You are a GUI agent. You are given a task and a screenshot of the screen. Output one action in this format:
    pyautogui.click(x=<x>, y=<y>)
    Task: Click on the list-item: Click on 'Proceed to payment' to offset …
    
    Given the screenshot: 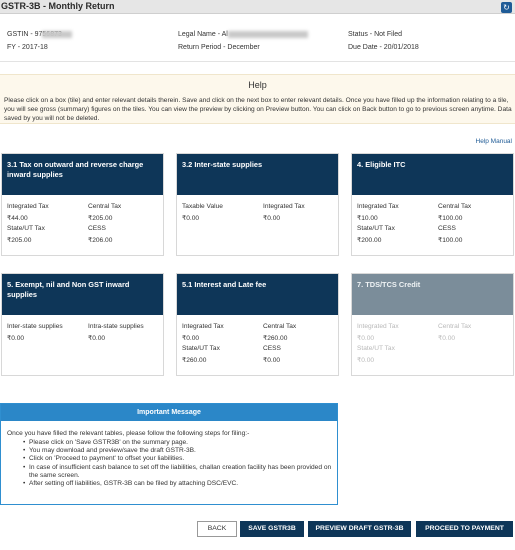 What is the action you would take?
    pyautogui.click(x=178, y=459)
    